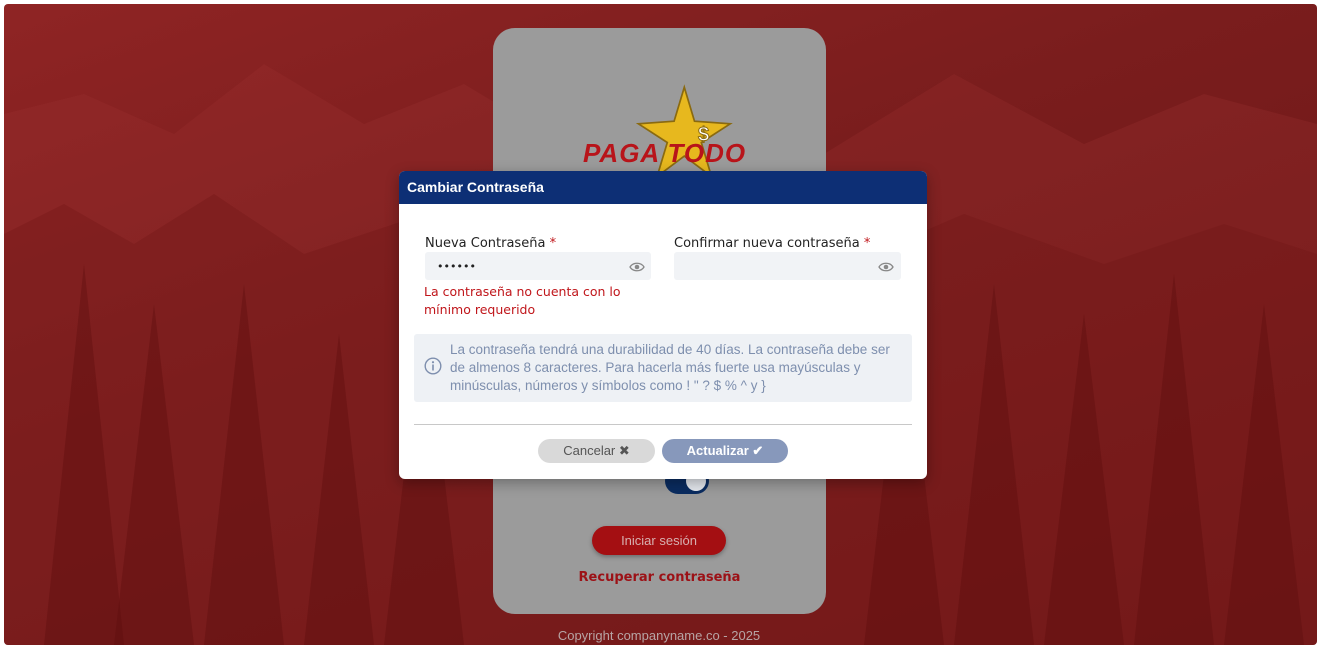 The height and width of the screenshot is (645, 1318). I want to click on logo-wordmark: PAGA TODO, so click(665, 153).